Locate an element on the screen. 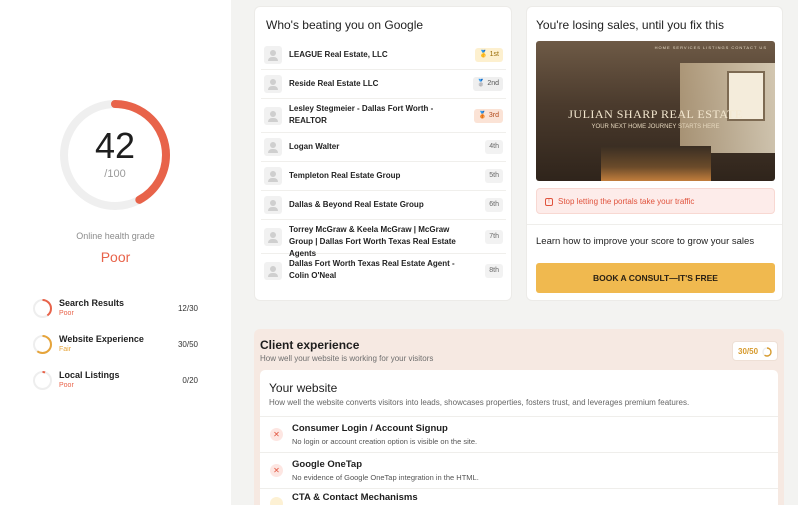 This screenshot has height=505, width=798. category-score: 30/50 is located at coordinates (187, 344).